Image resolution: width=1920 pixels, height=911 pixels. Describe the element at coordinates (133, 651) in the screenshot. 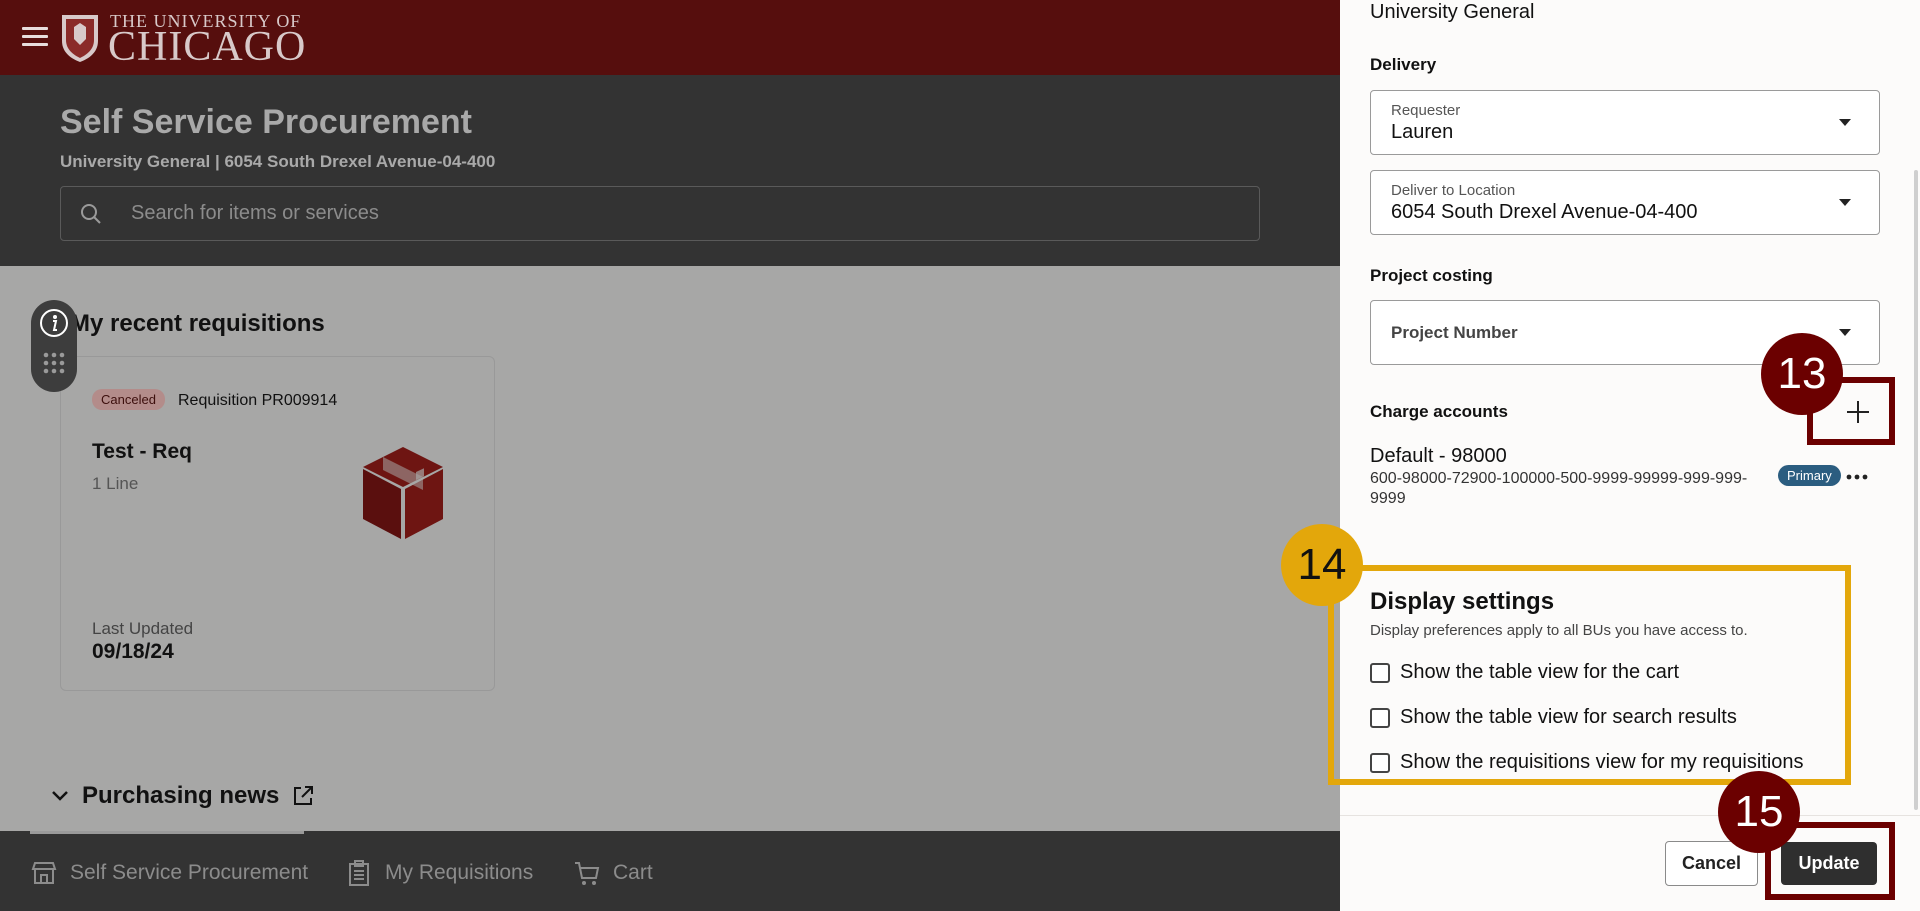

I see `last-updated-date: 09/18/24` at that location.